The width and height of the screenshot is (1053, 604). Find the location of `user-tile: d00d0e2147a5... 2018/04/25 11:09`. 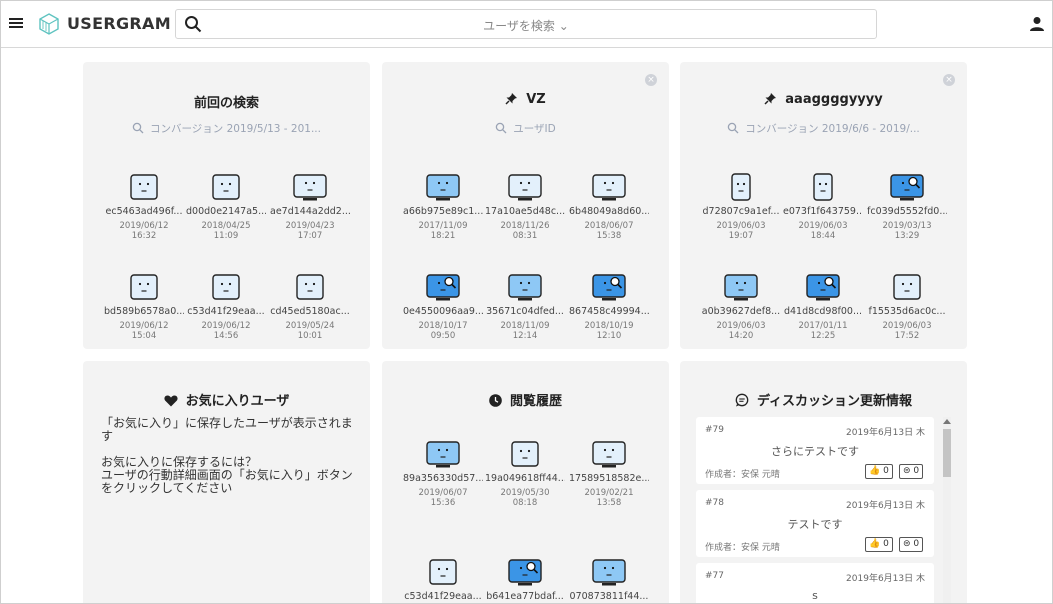

user-tile: d00d0e2147a5... 2018/04/25 11:09 is located at coordinates (226, 206).